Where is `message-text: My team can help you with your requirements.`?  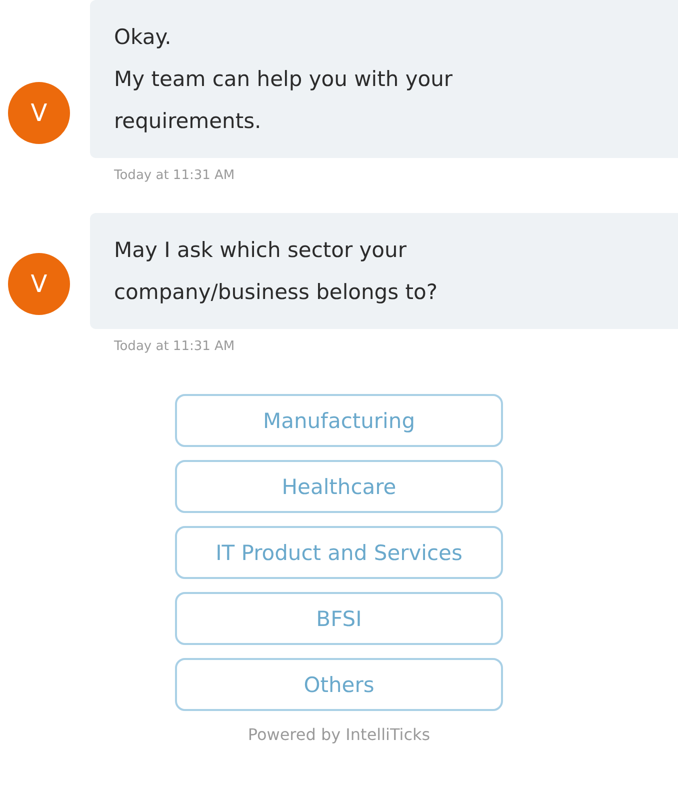
message-text: My team can help you with your requirements. is located at coordinates (284, 100).